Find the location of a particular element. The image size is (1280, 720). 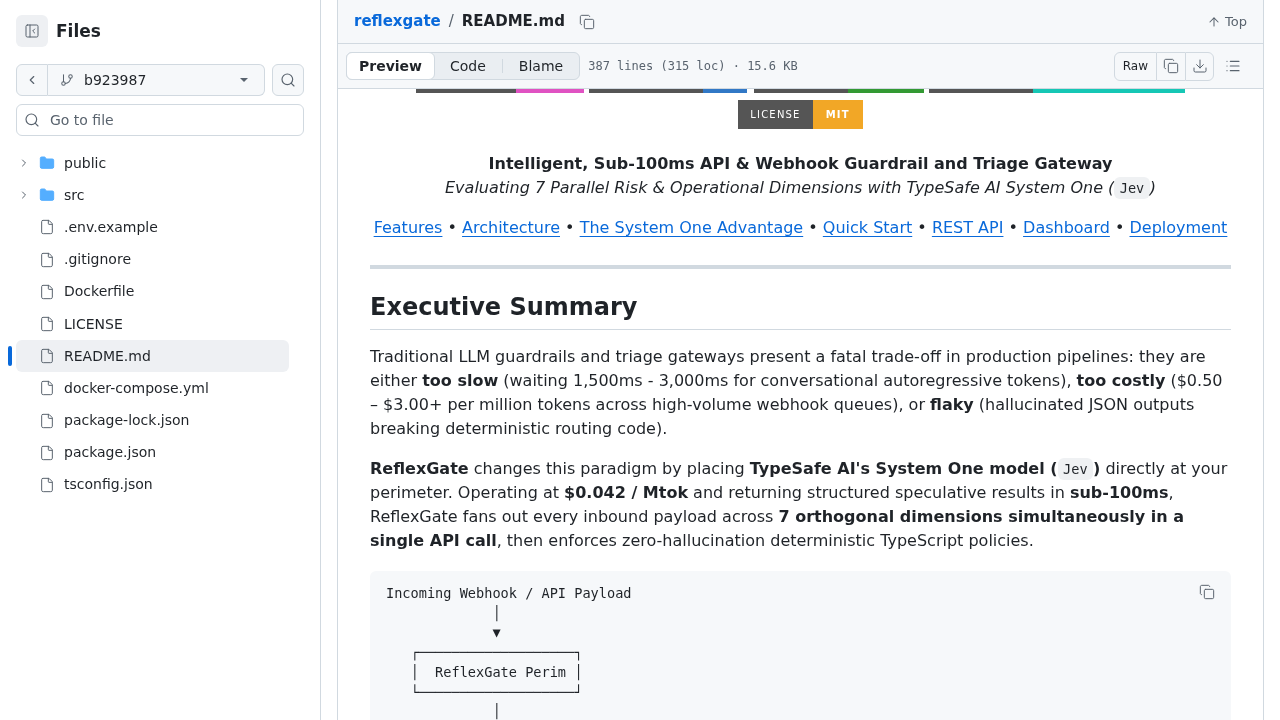

file-tree-item: package.json is located at coordinates (152, 452).